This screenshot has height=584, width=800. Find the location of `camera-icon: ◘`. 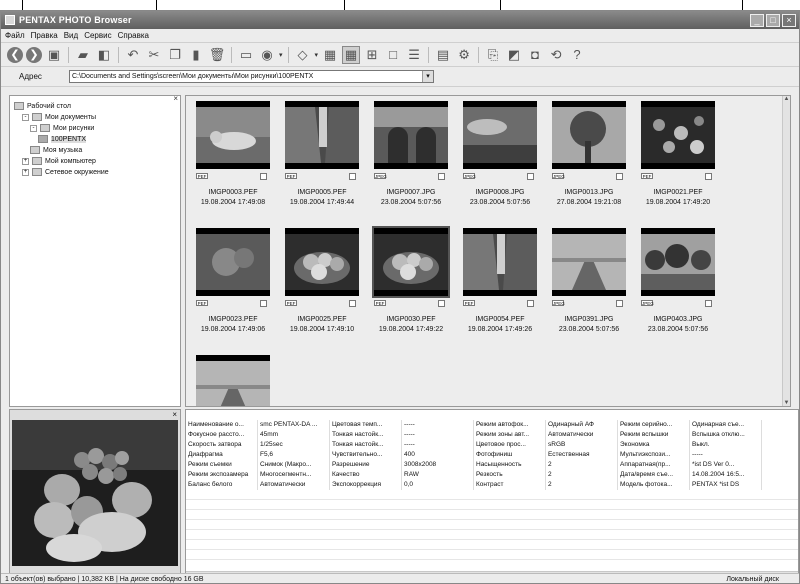

camera-icon: ◘ is located at coordinates (535, 55).